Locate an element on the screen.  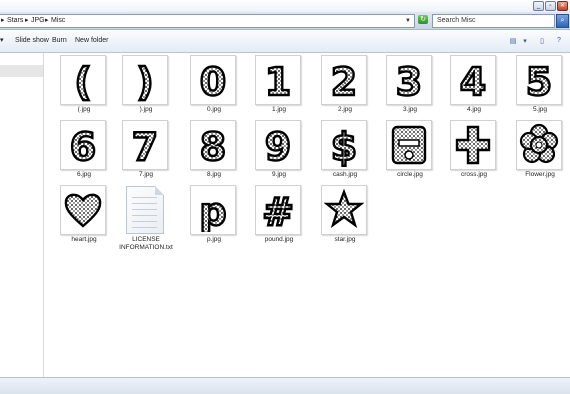
file-thumbnail: ( is located at coordinates (83, 80).